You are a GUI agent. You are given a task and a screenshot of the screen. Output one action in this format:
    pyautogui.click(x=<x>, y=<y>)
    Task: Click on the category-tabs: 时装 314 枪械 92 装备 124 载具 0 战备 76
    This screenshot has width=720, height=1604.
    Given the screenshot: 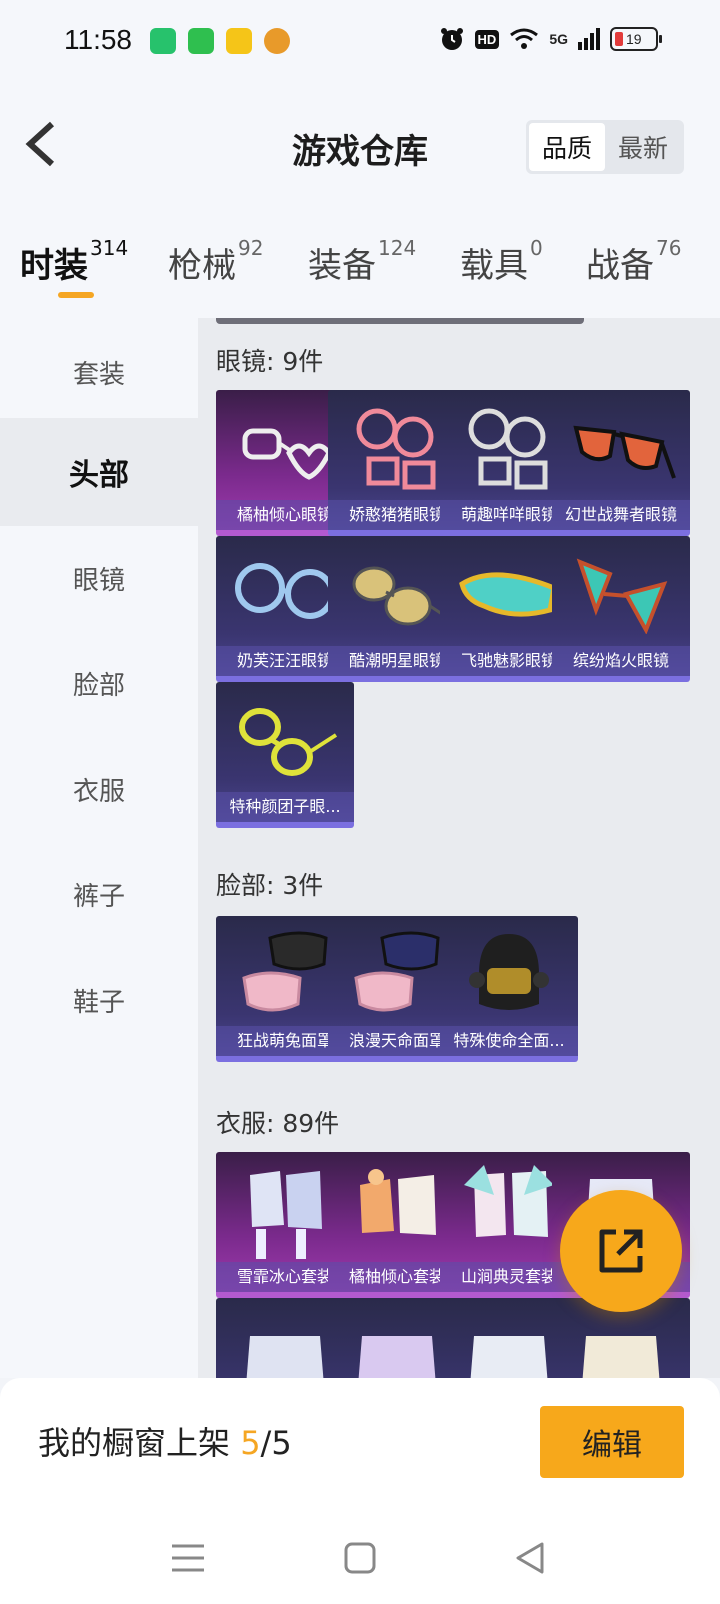 What is the action you would take?
    pyautogui.click(x=360, y=266)
    